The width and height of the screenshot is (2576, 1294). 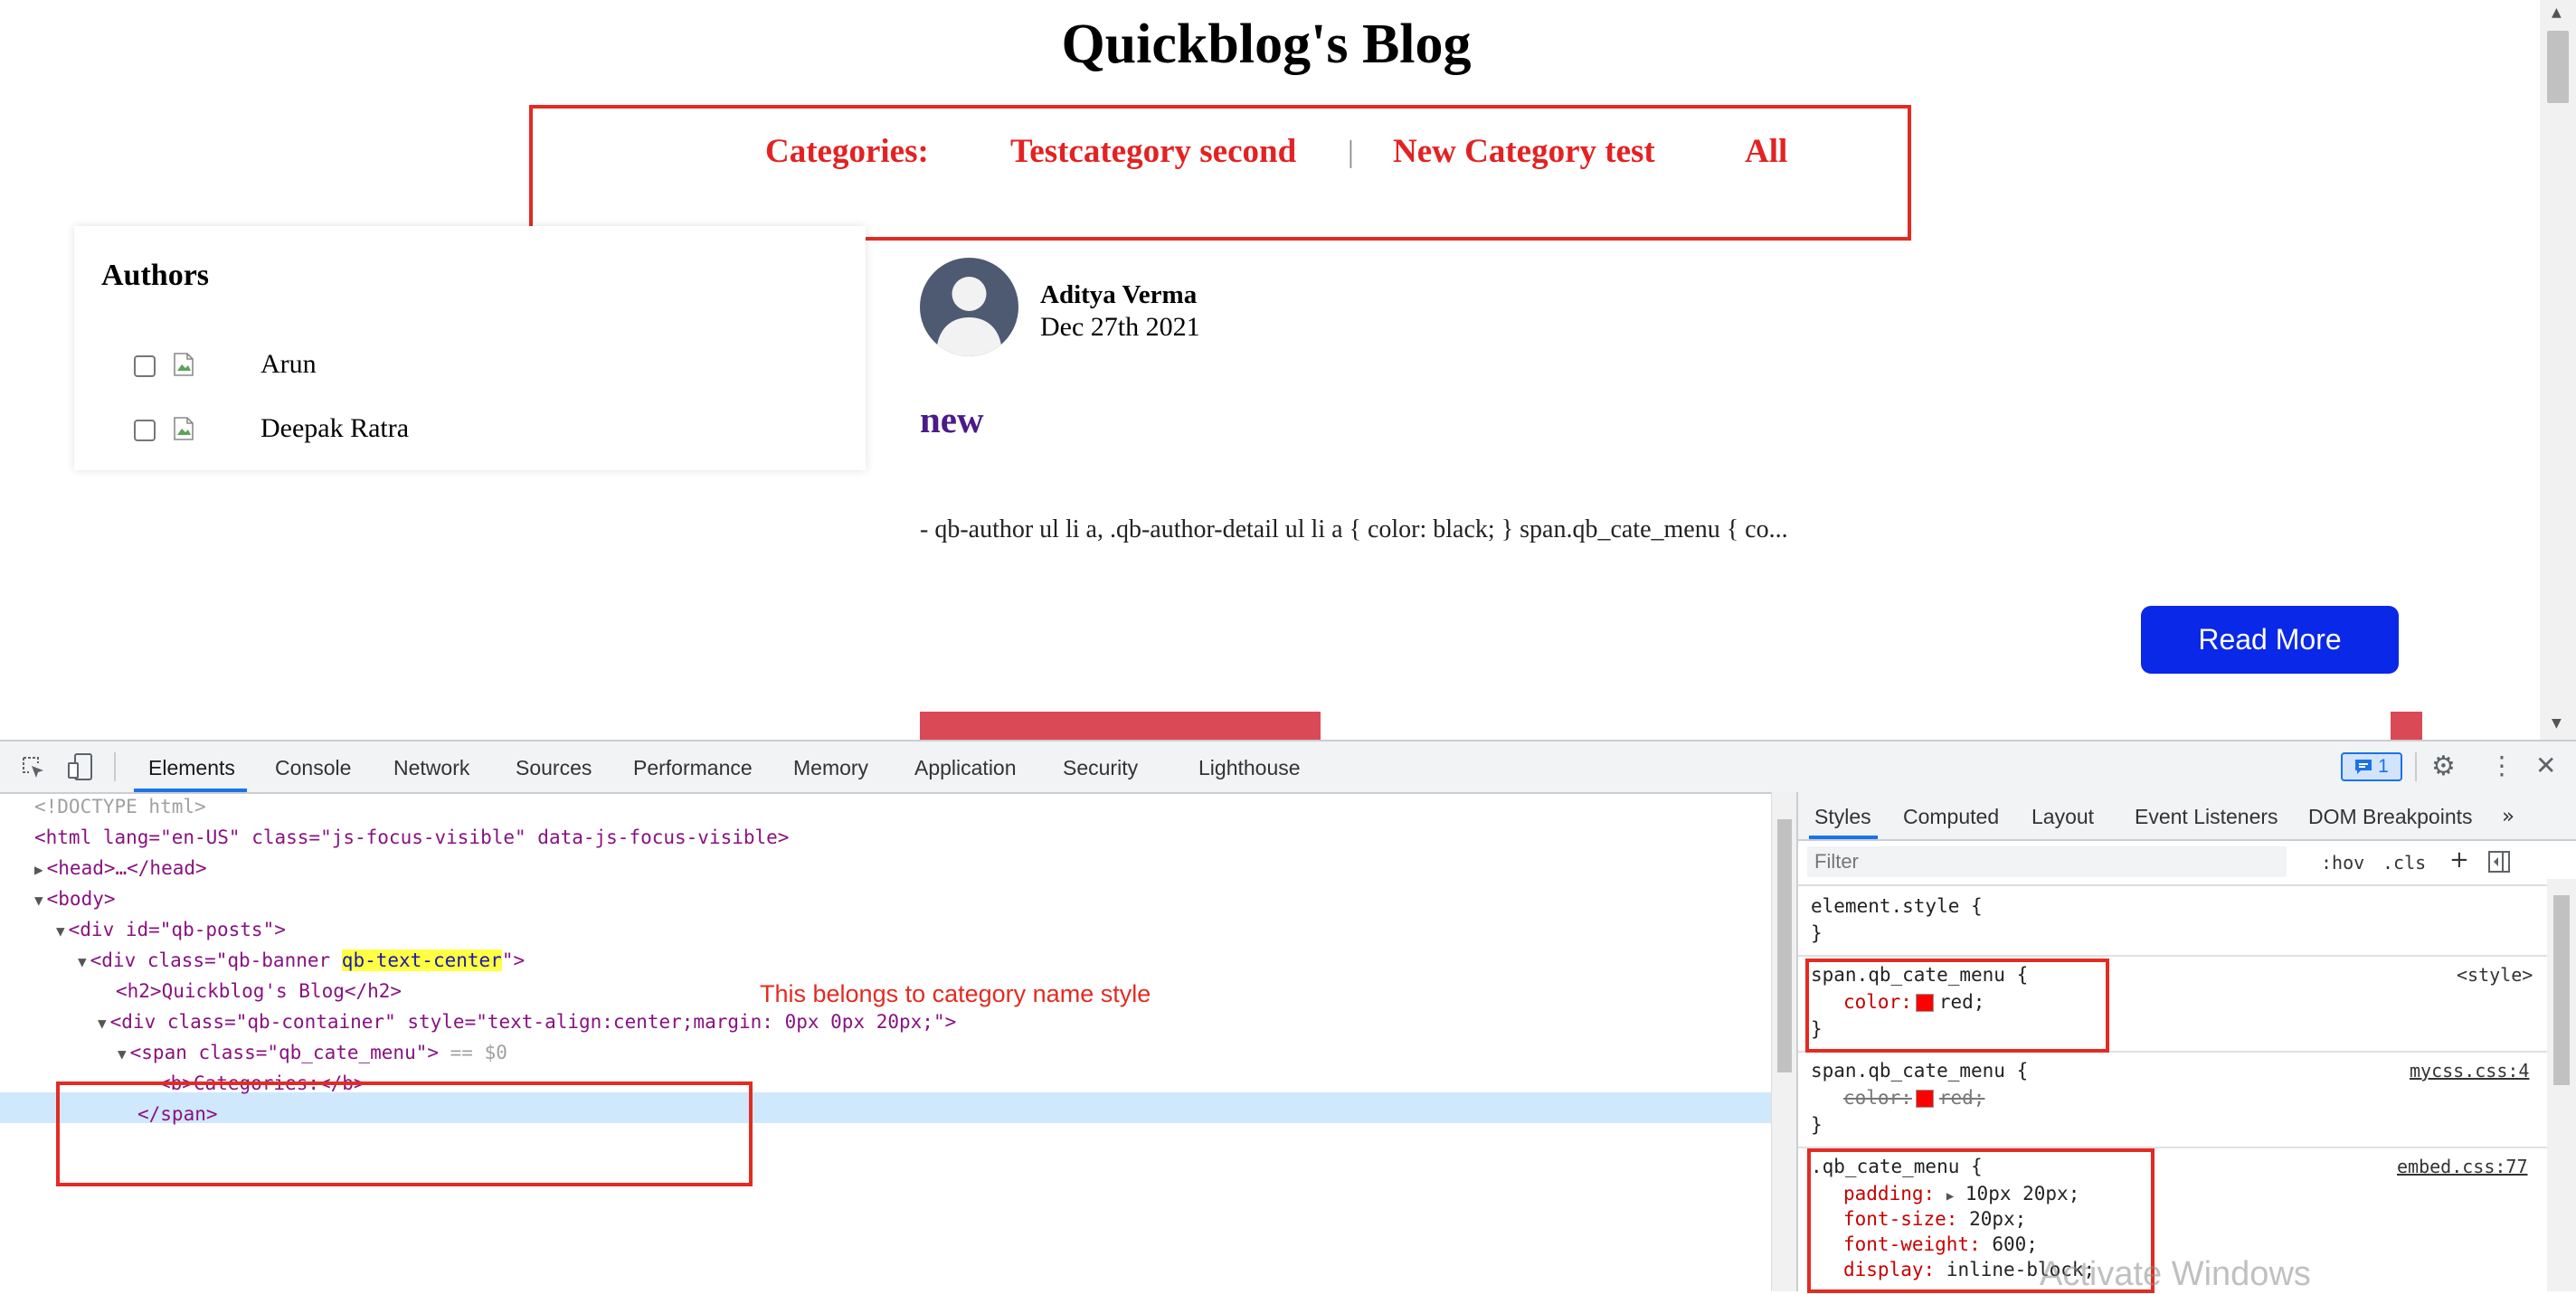 I want to click on tab-elements: Elements, so click(x=192, y=768).